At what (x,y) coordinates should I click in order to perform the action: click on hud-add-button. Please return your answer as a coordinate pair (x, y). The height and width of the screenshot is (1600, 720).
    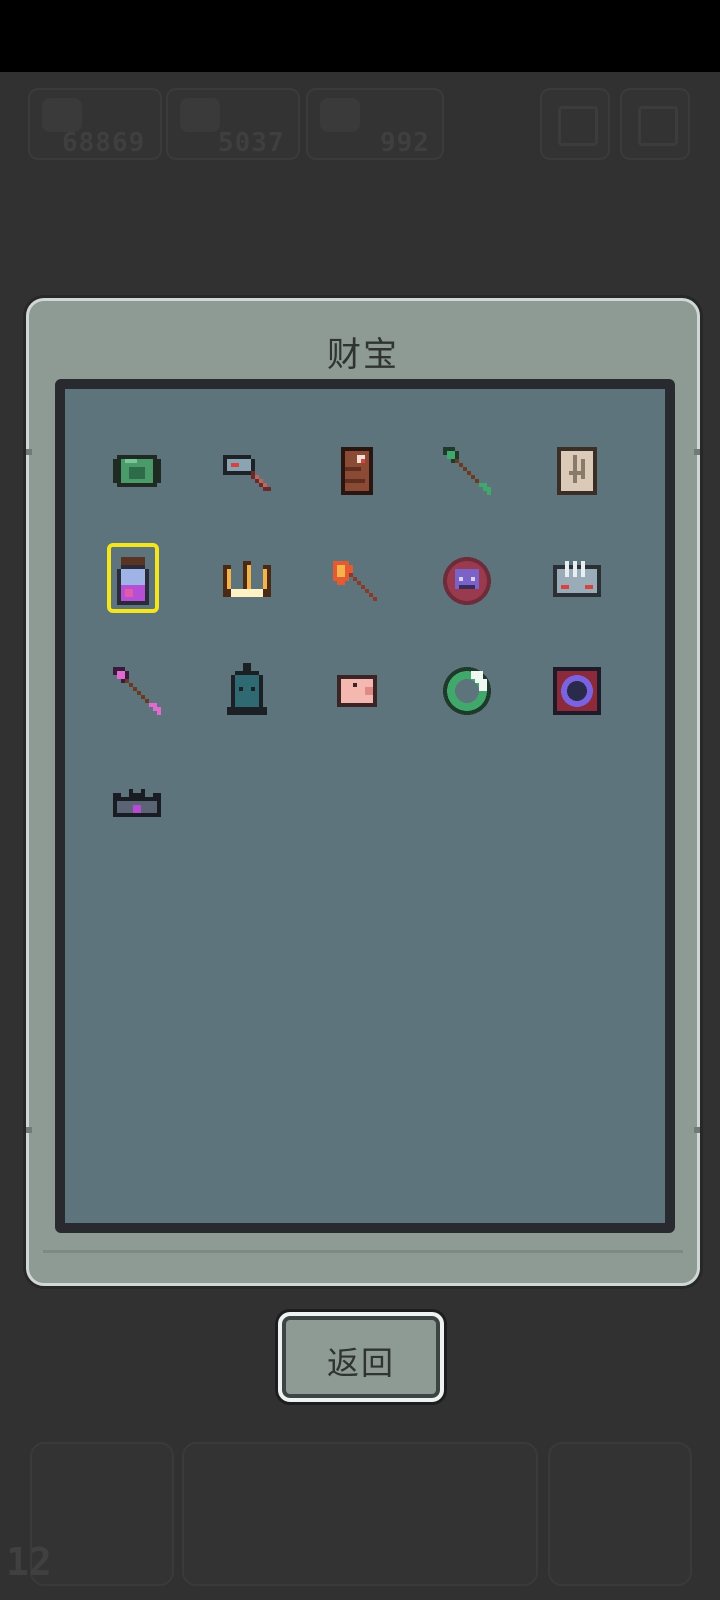
    Looking at the image, I should click on (575, 124).